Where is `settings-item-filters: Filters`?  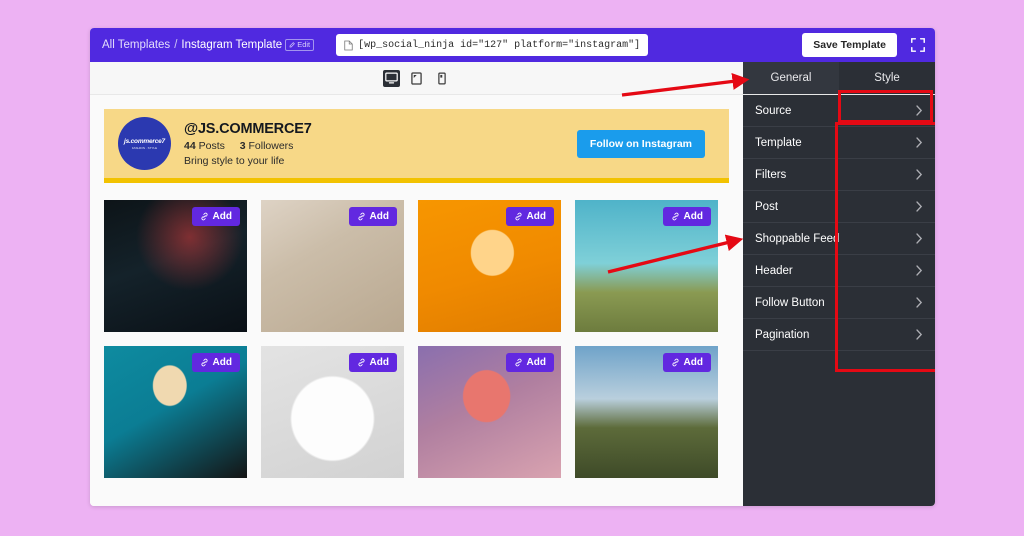
settings-item-filters: Filters is located at coordinates (839, 175).